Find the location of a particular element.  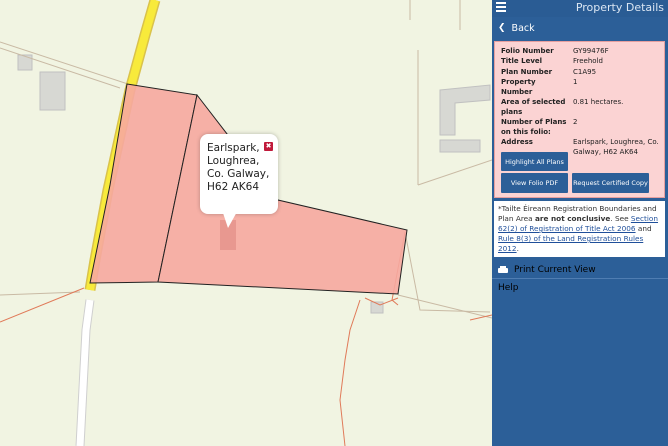

detail-row: Folio Number GY99476F is located at coordinates (581, 51).